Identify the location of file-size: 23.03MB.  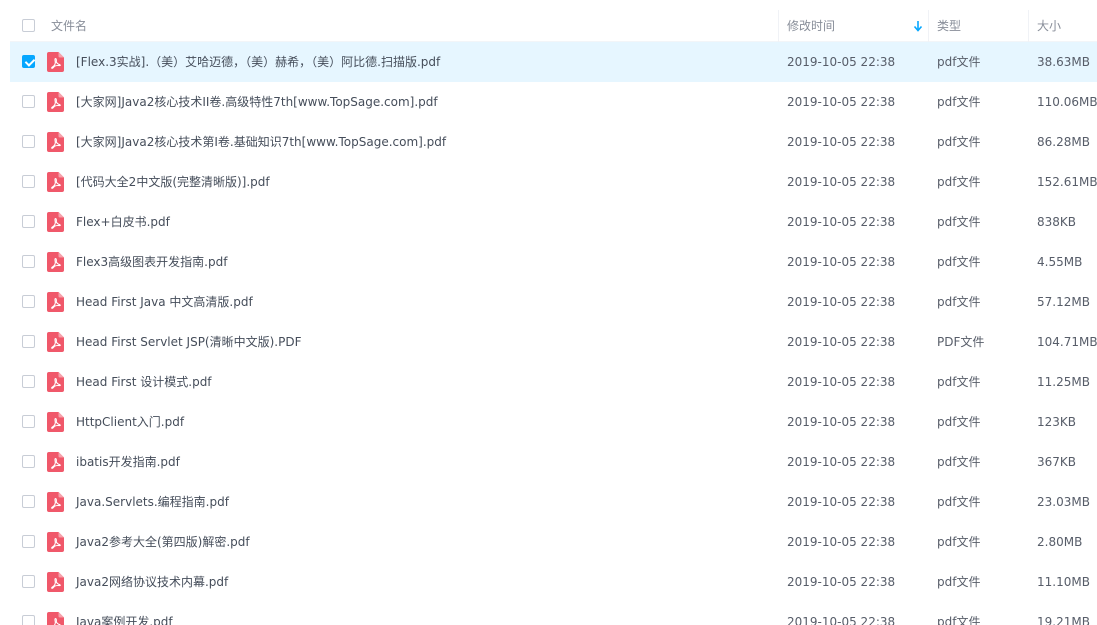
(1063, 502).